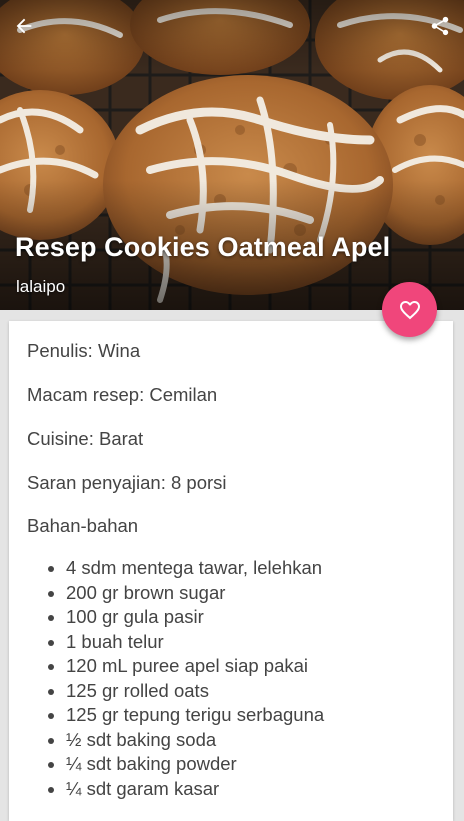 The image size is (464, 821). Describe the element at coordinates (83, 525) in the screenshot. I see `ingredients-heading: Bahan-bahan` at that location.